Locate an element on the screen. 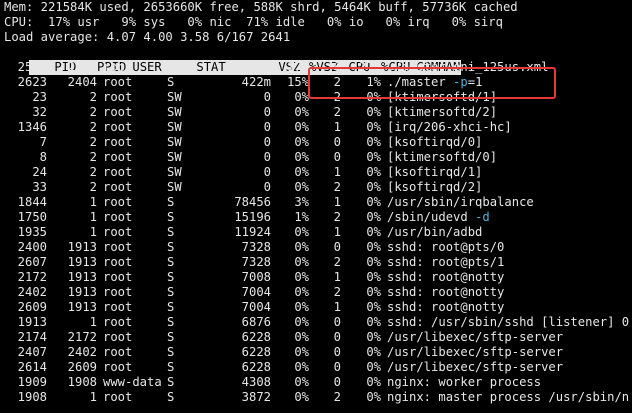  table-row: 2607 1913 root S 7328 0% 2 0% sshd: root@pts/1 is located at coordinates (316, 262).